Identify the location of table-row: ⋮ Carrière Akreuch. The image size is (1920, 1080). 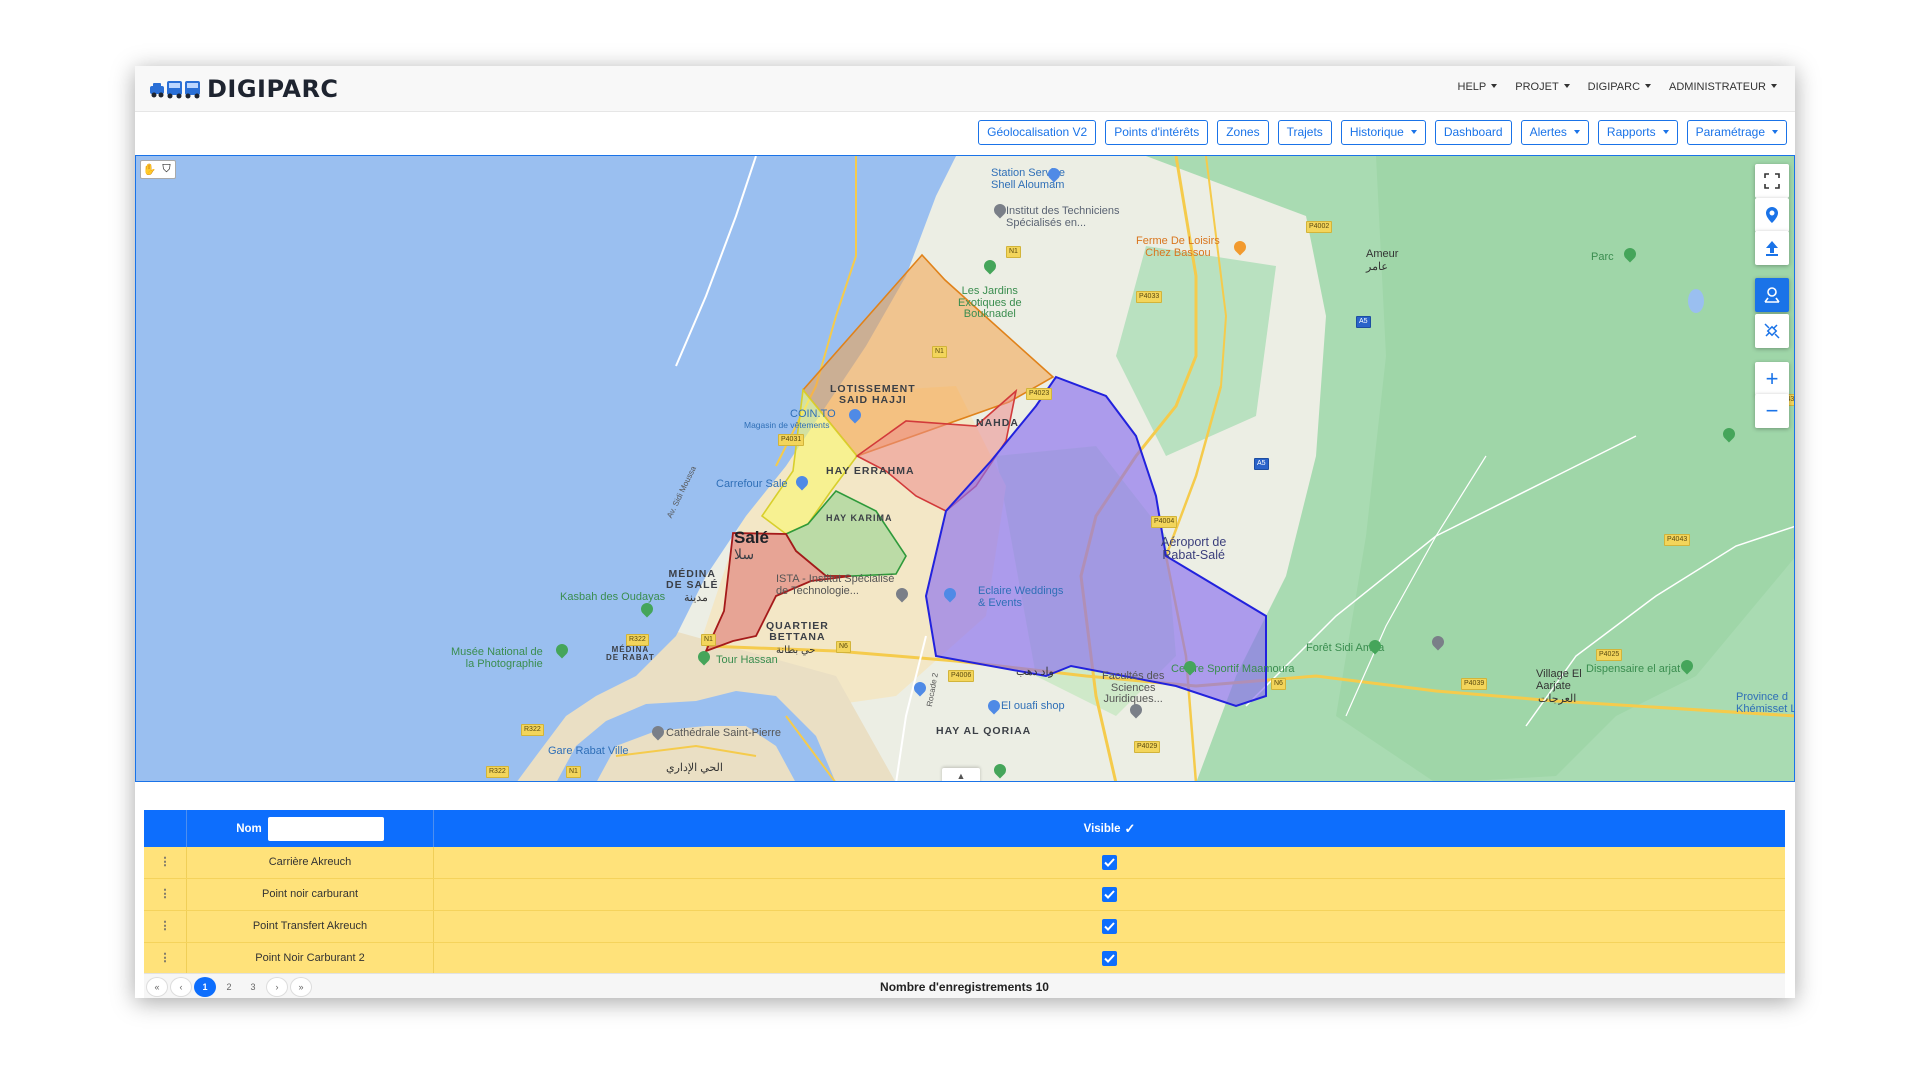
(964, 863).